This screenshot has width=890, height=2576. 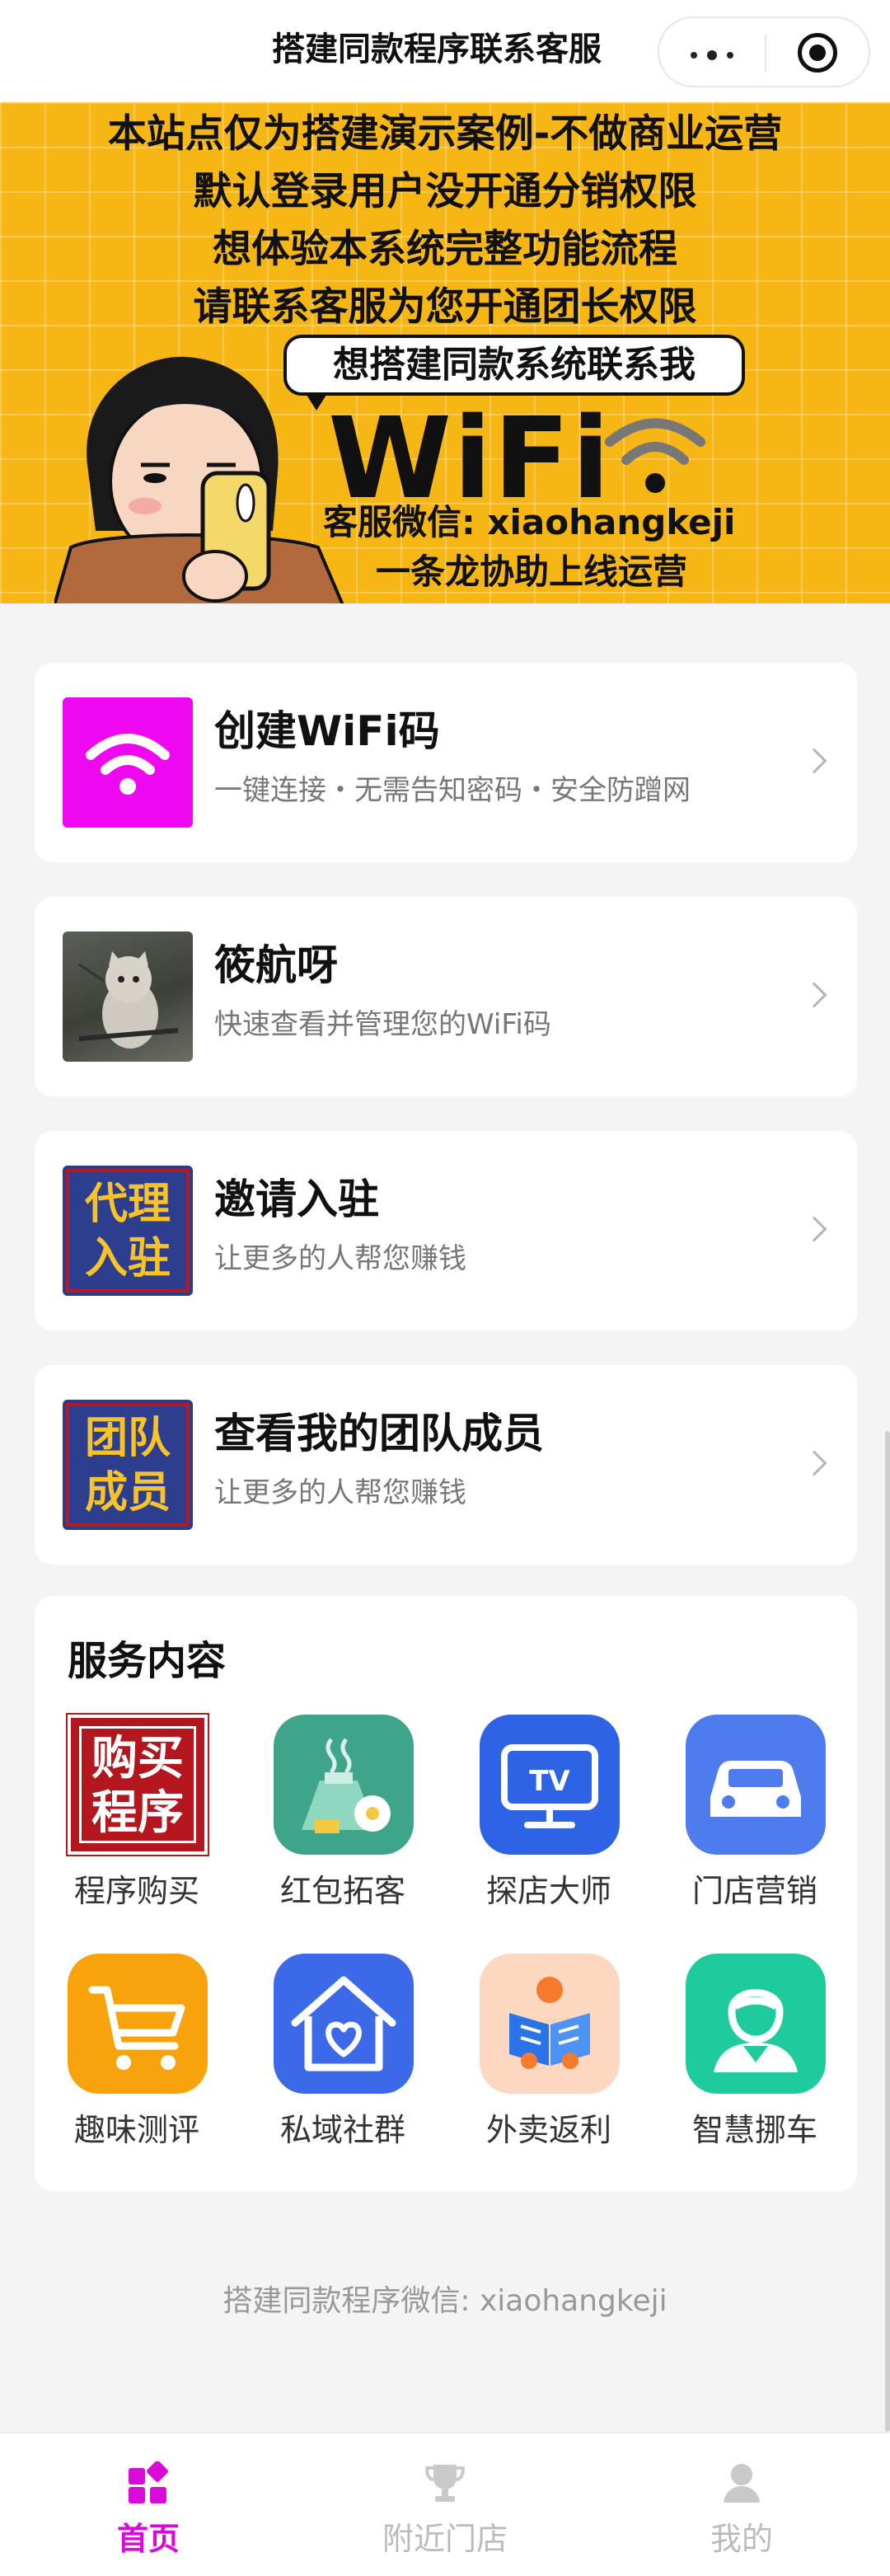 I want to click on person-icon, so click(x=756, y=2024).